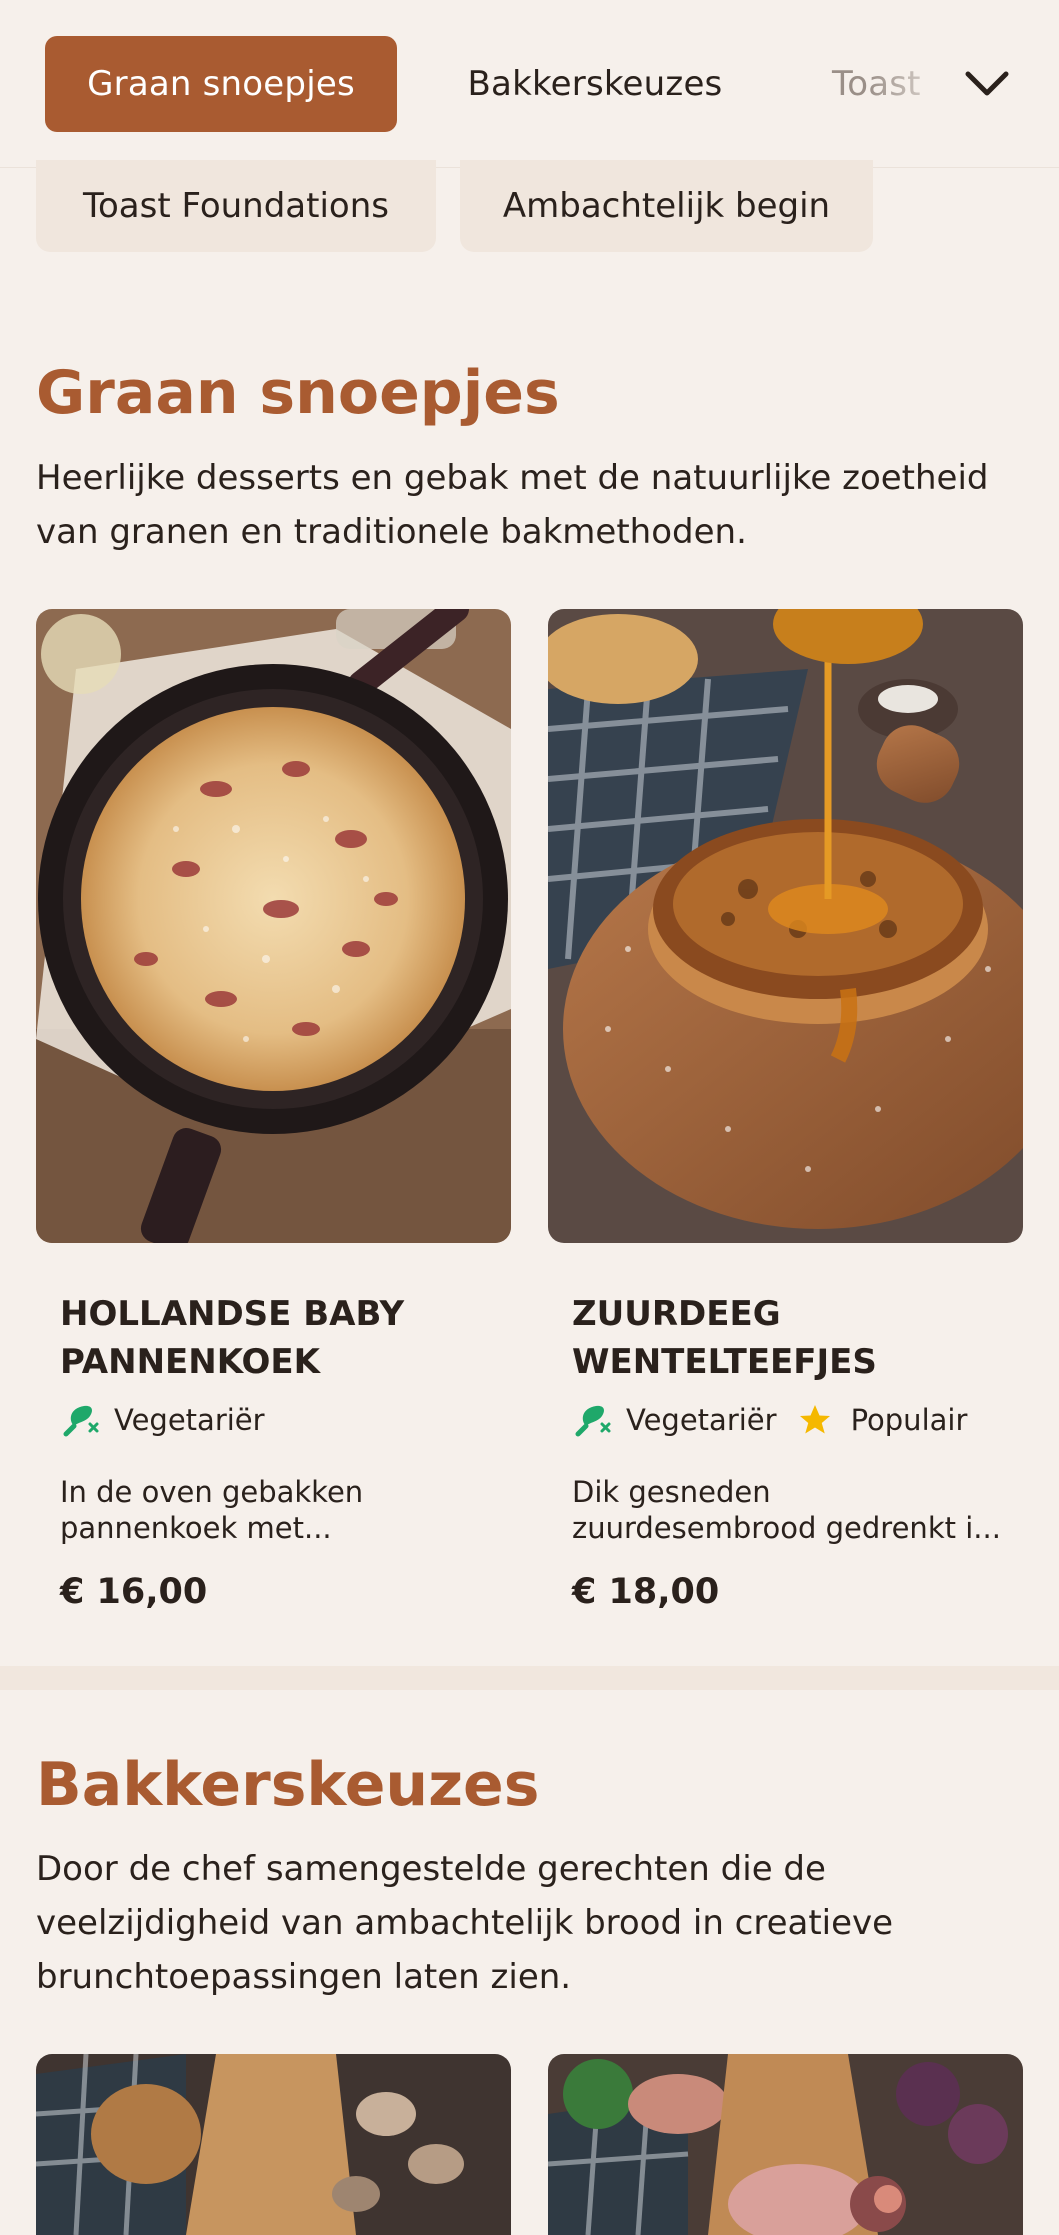  I want to click on tag-popular: Populair, so click(882, 1420).